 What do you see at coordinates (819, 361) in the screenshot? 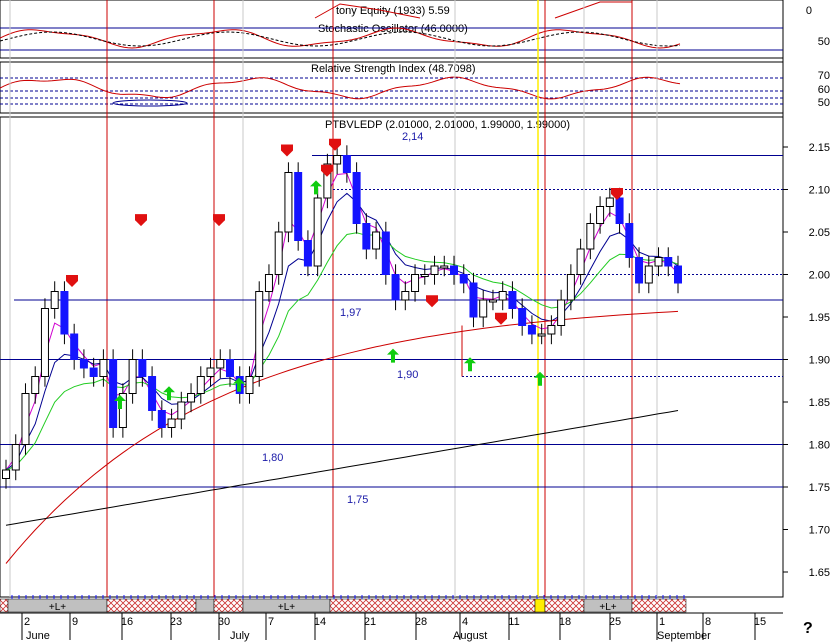
I see `price-tick-label: 1.90` at bounding box center [819, 361].